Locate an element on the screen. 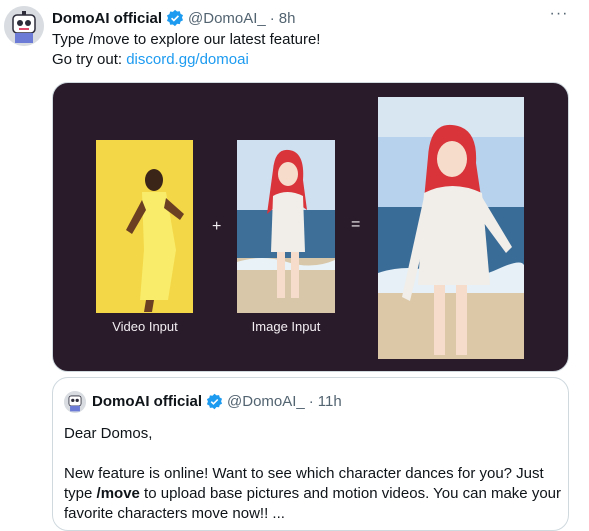  tweet-line-2: Go try out: discord.gg/domoai is located at coordinates (186, 60).